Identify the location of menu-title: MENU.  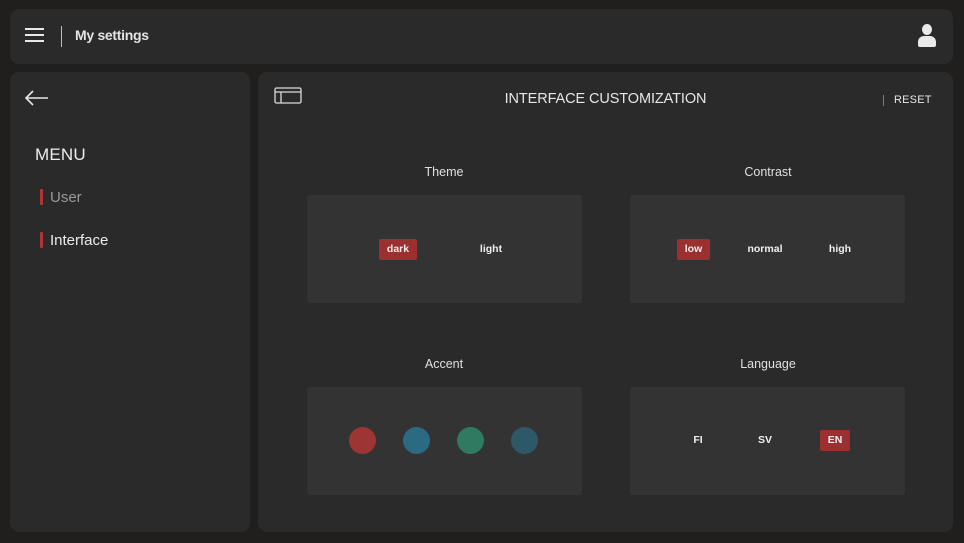
(60, 154).